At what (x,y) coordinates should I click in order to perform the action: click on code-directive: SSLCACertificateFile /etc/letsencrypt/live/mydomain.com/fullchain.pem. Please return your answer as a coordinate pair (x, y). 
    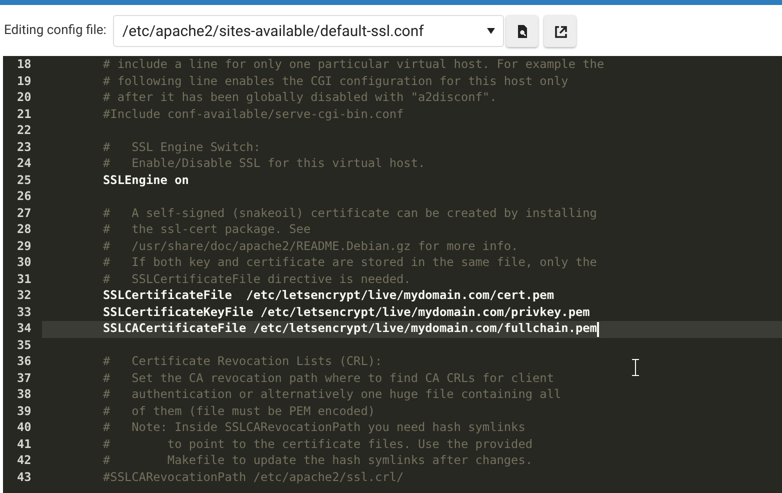
    Looking at the image, I should click on (350, 329).